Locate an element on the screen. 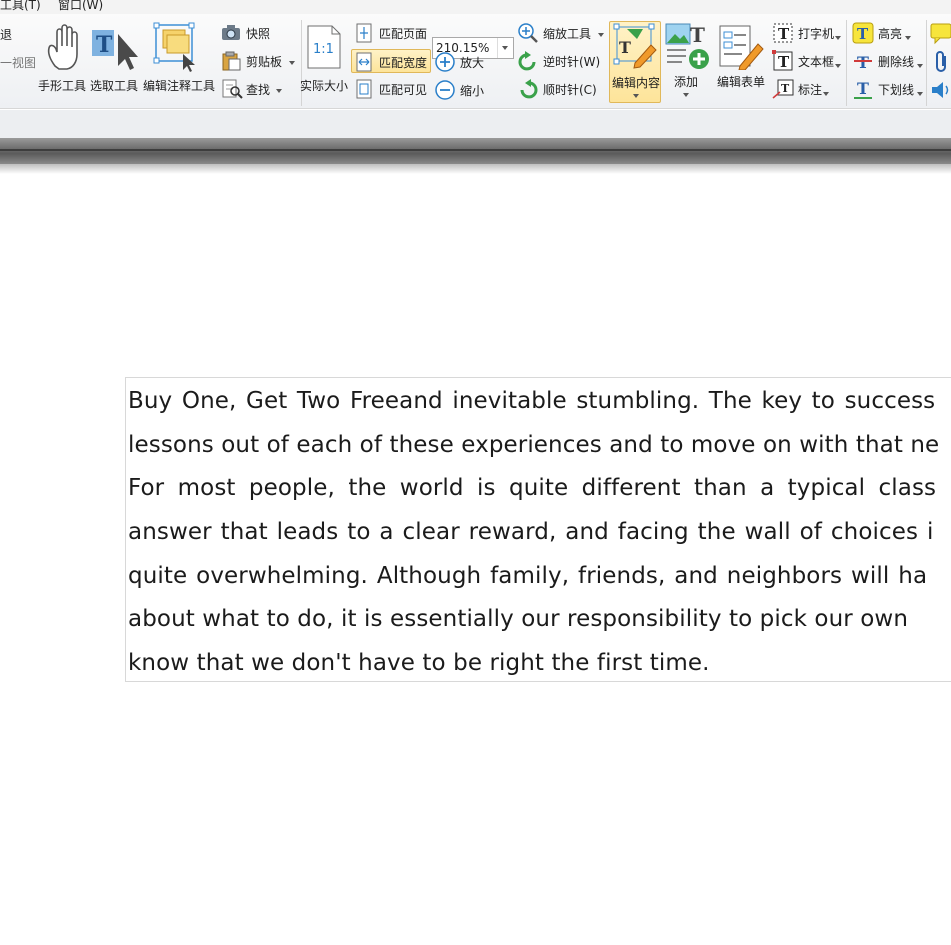  strikeout-icon: T is located at coordinates (863, 62).